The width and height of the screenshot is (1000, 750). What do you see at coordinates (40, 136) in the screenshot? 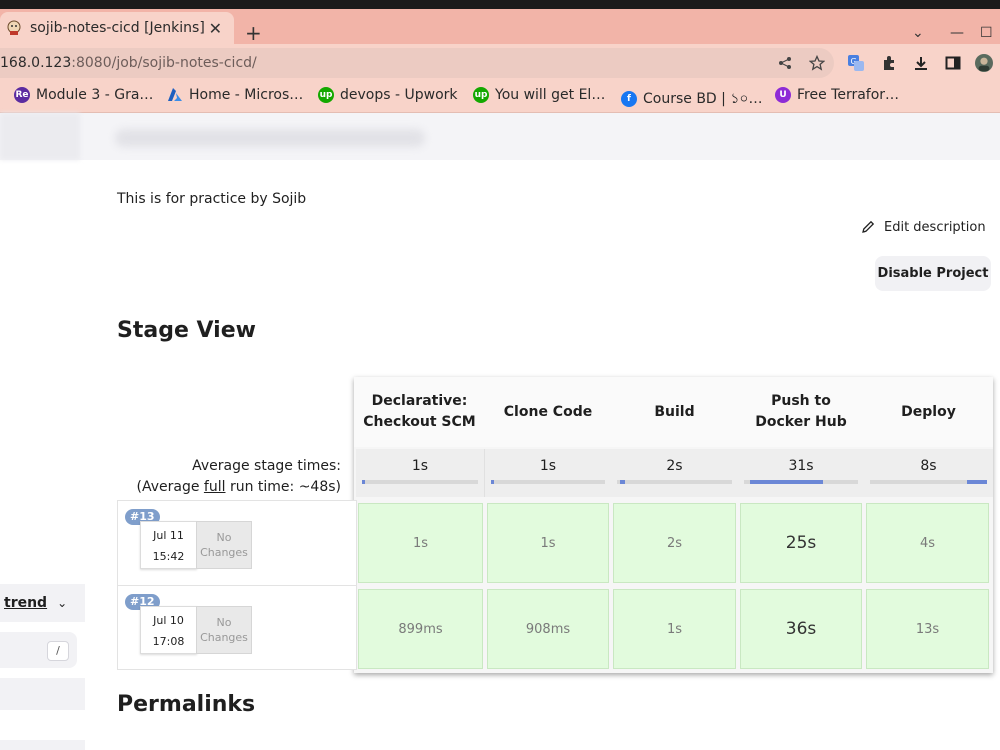
I see `blurred-breadcrumb` at bounding box center [40, 136].